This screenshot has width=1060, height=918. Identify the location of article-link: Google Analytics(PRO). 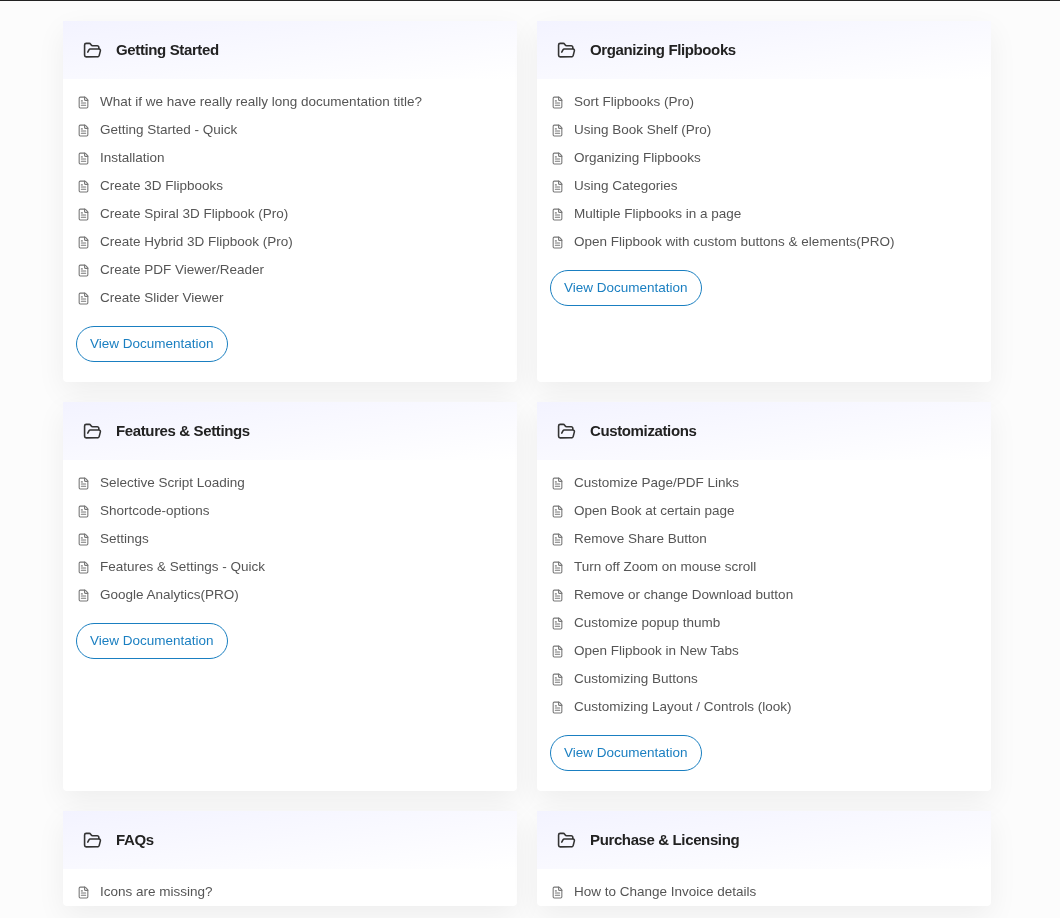
(169, 595).